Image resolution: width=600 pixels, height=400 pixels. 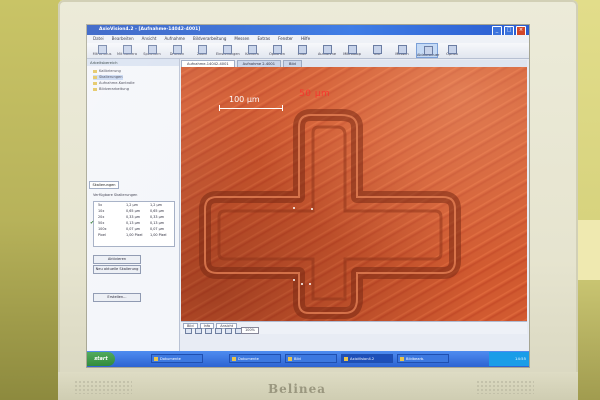 I want to click on menu-help: Hilfe, so click(x=305, y=39).